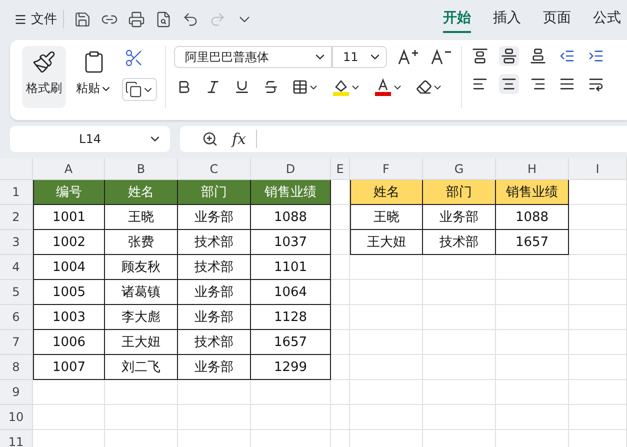  I want to click on font-size-select: 11, so click(359, 57).